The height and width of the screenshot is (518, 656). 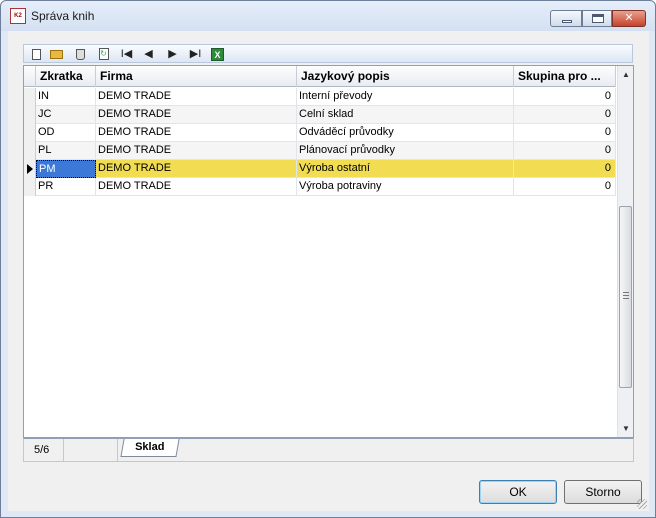 I want to click on cell-zkratka: PM, so click(x=66, y=169).